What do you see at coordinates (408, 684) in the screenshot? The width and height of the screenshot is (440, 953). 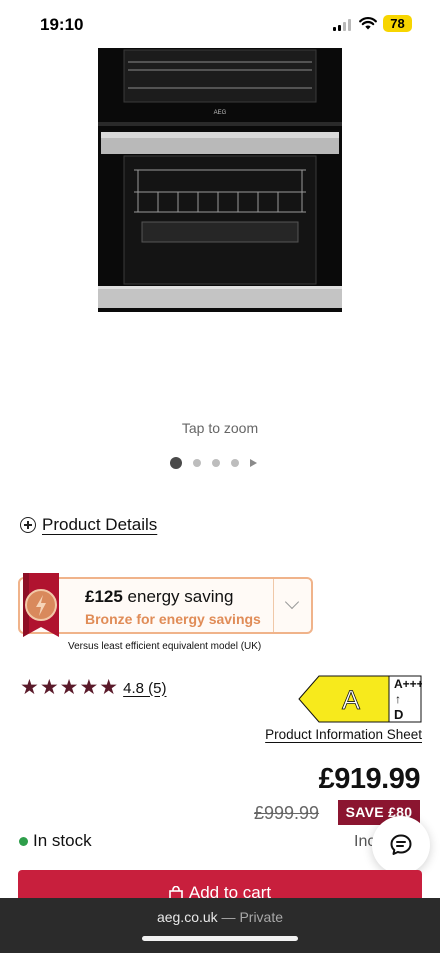 I see `energy-scale-top: A+++` at bounding box center [408, 684].